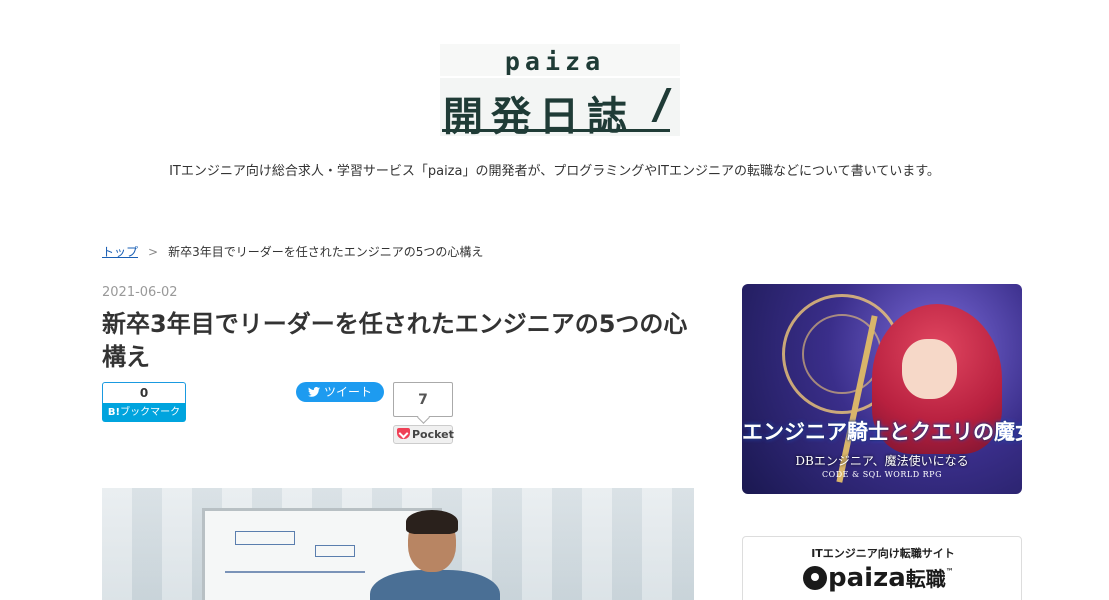 This screenshot has width=1109, height=600. Describe the element at coordinates (949, 571) in the screenshot. I see `trademark-mark: ™` at that location.